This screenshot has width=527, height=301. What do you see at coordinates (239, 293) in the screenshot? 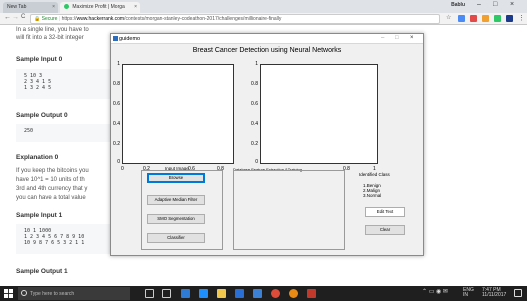
I see `store-icon` at bounding box center [239, 293].